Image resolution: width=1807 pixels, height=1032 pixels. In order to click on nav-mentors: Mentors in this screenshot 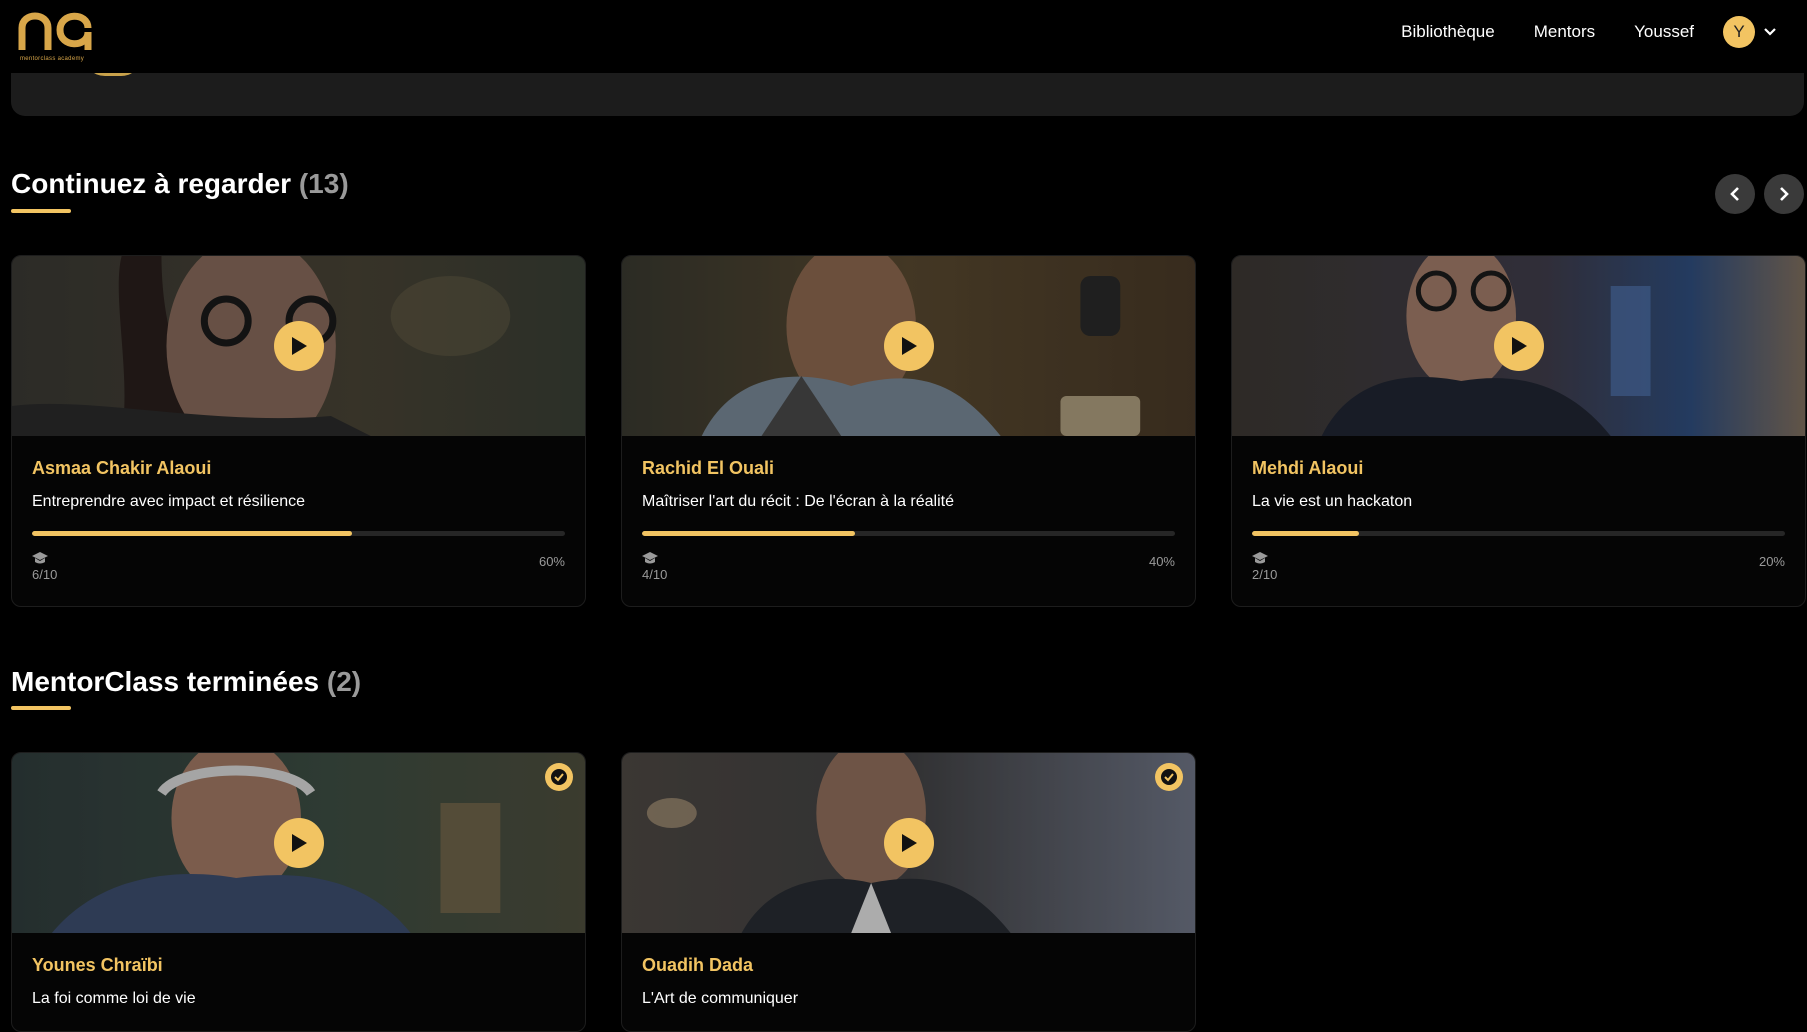, I will do `click(1564, 32)`.